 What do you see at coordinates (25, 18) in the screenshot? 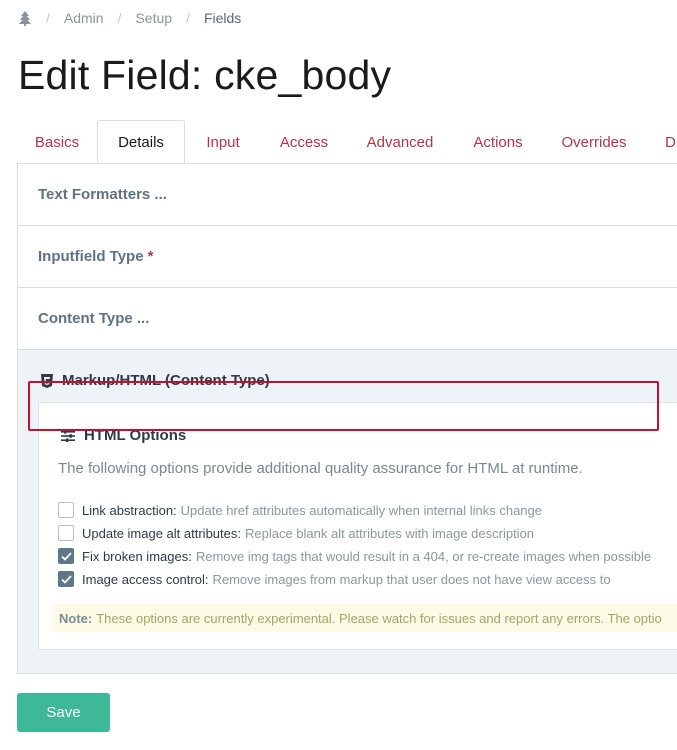
I see `tree-icon` at bounding box center [25, 18].